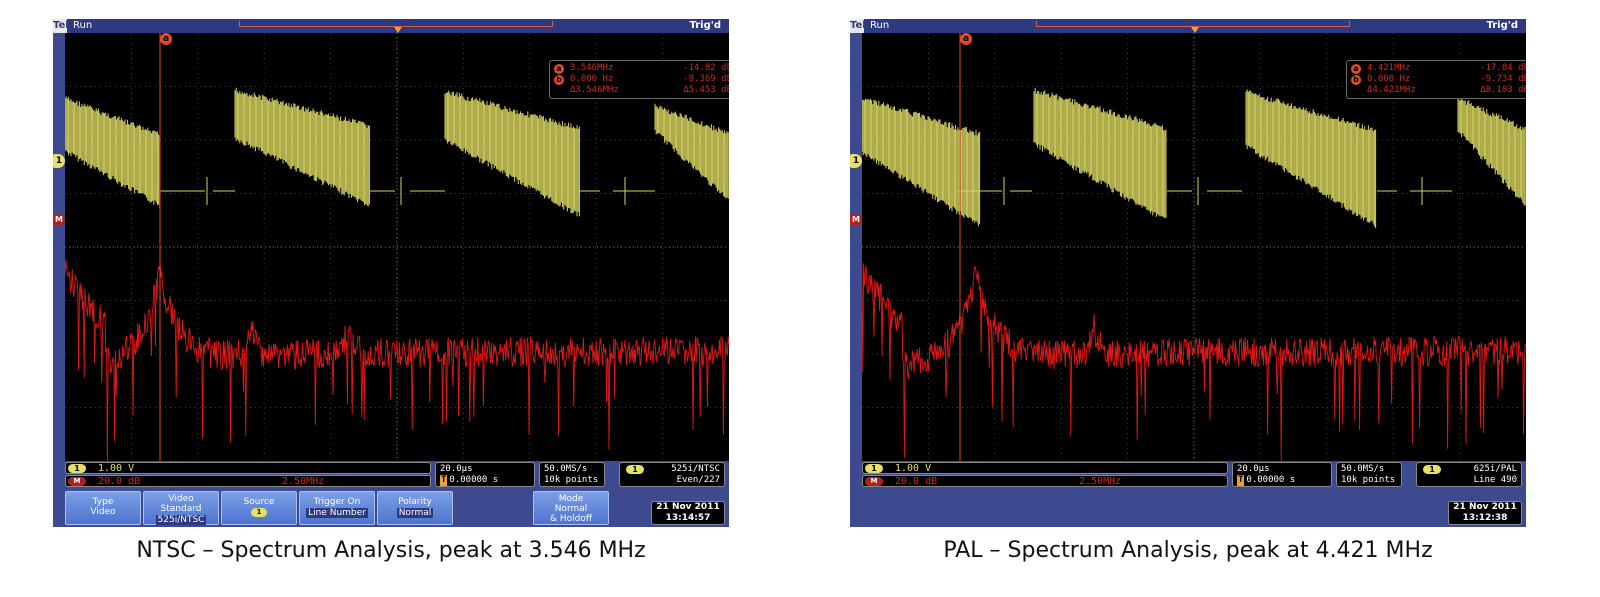 This screenshot has height=597, width=1600. What do you see at coordinates (181, 499) in the screenshot?
I see `softkey-video-standard-label1: Video` at bounding box center [181, 499].